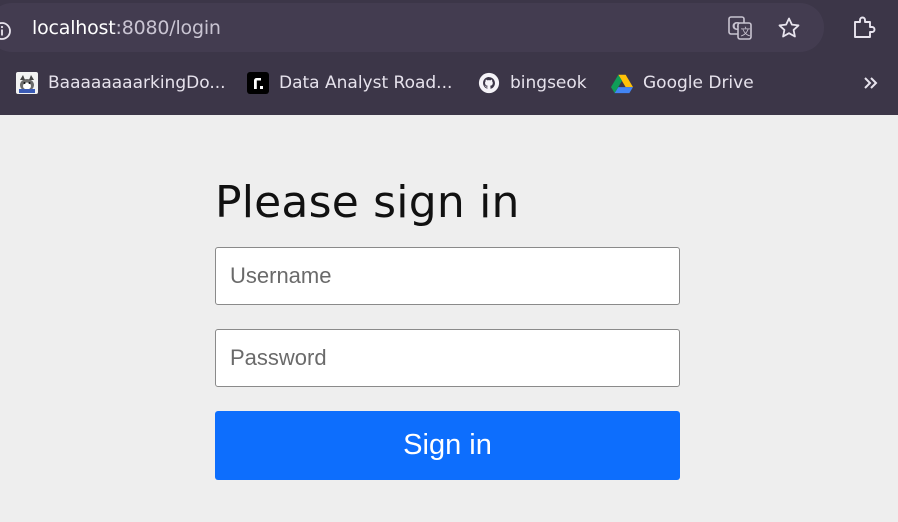  Describe the element at coordinates (168, 28) in the screenshot. I see `url-path: :8080/login` at that location.